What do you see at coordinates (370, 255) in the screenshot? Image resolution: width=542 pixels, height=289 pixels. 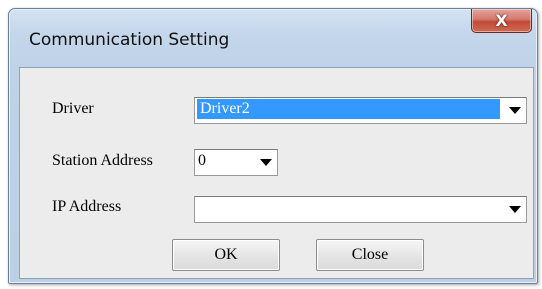 I see `close-button: Close` at bounding box center [370, 255].